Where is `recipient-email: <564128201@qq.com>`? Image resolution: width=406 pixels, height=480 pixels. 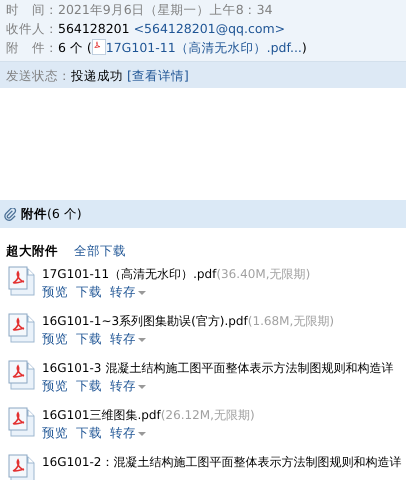
recipient-email: <564128201@qq.com> is located at coordinates (210, 28).